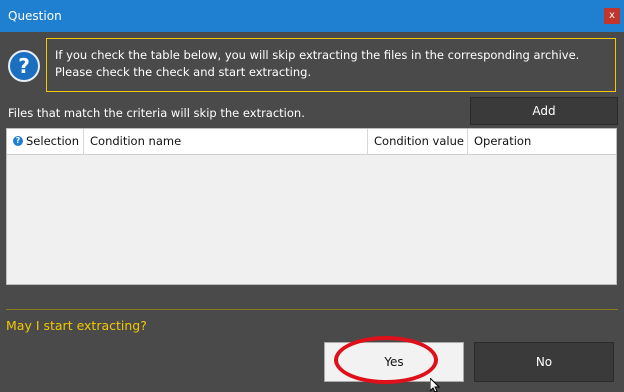 The image size is (624, 392). What do you see at coordinates (394, 362) in the screenshot?
I see `yes-button: Yes` at bounding box center [394, 362].